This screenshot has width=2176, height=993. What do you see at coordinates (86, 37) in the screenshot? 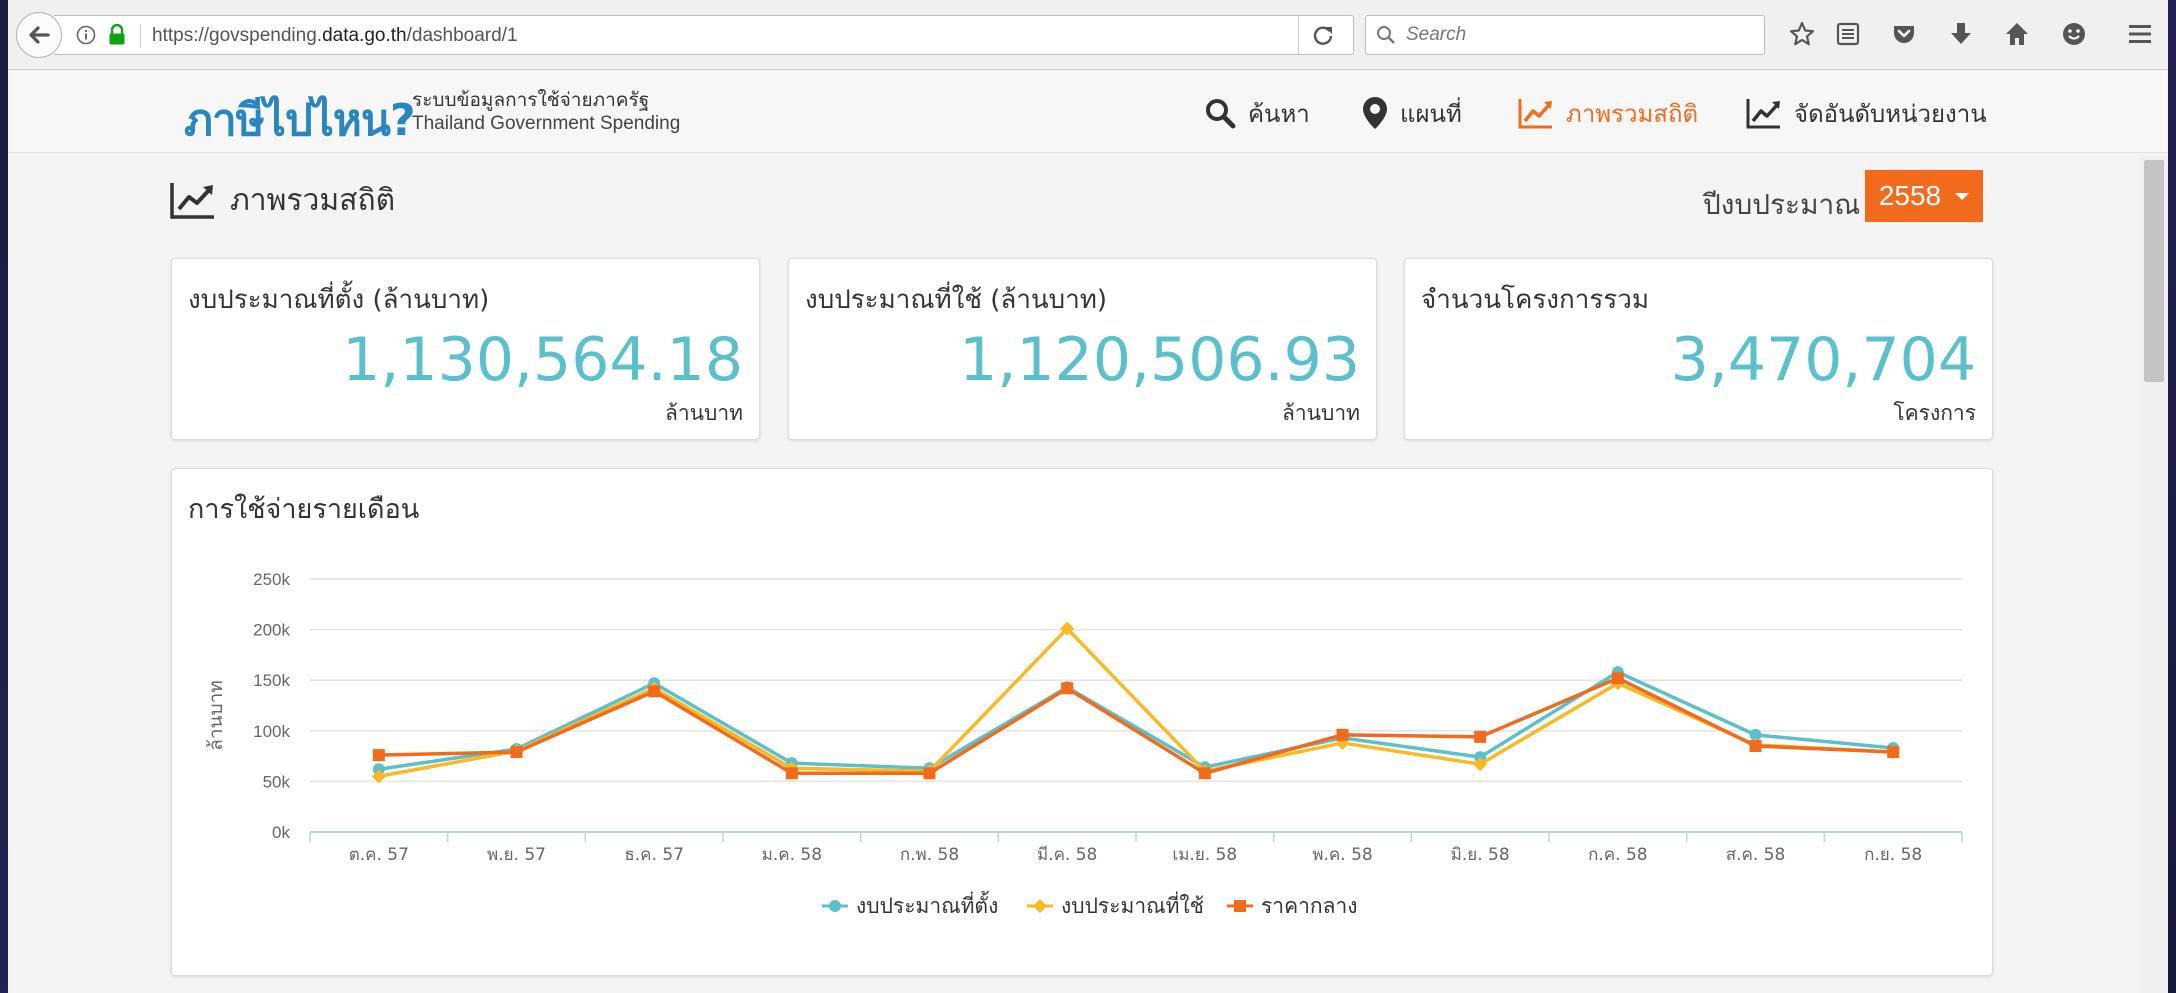
I see `info-icon` at bounding box center [86, 37].